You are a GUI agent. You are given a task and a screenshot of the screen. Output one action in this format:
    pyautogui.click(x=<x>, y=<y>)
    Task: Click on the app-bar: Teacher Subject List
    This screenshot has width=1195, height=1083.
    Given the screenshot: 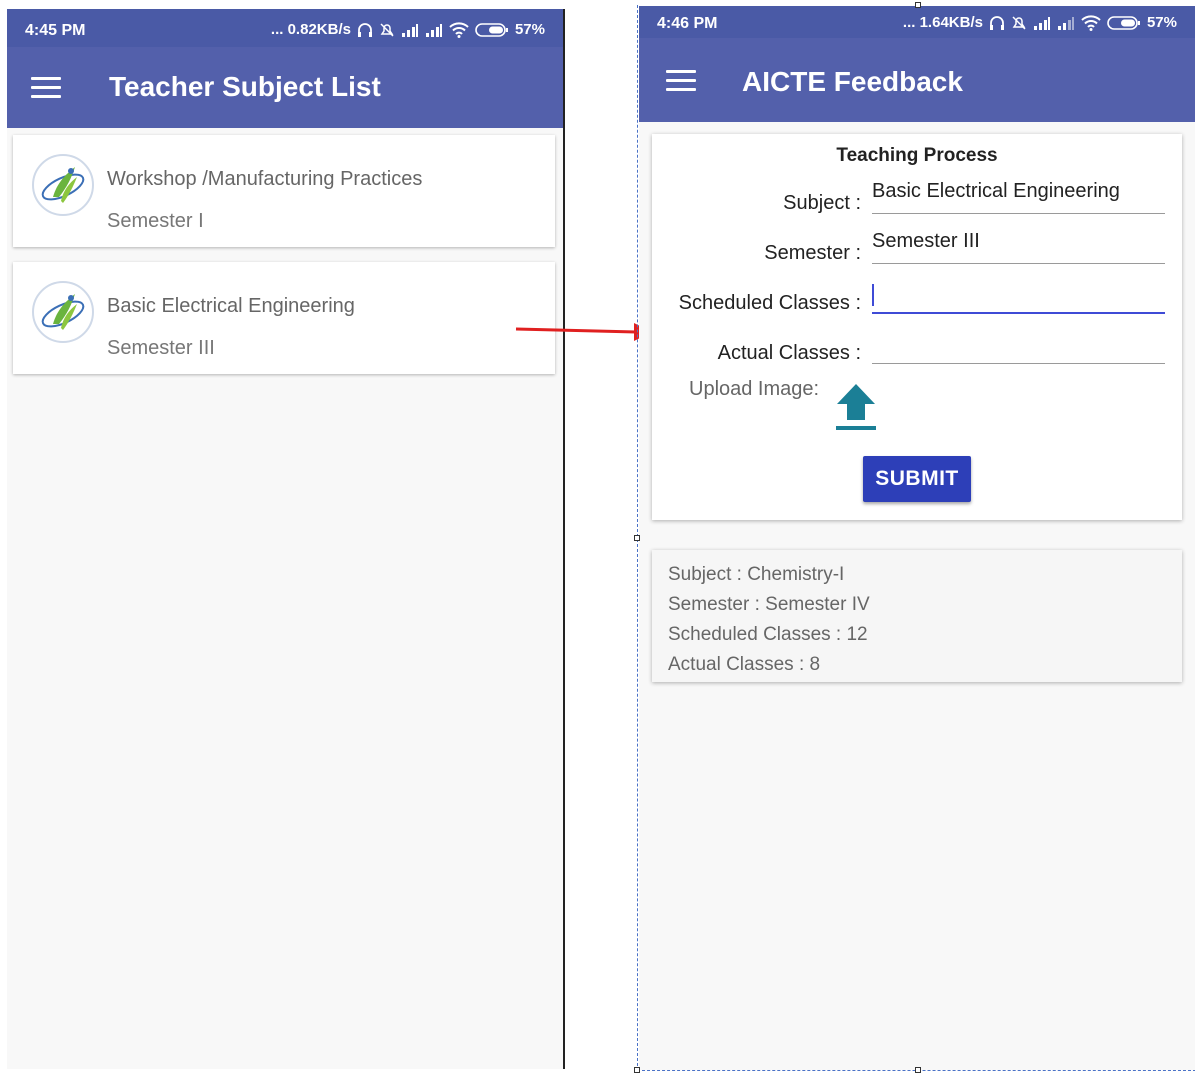 What is the action you would take?
    pyautogui.click(x=285, y=87)
    